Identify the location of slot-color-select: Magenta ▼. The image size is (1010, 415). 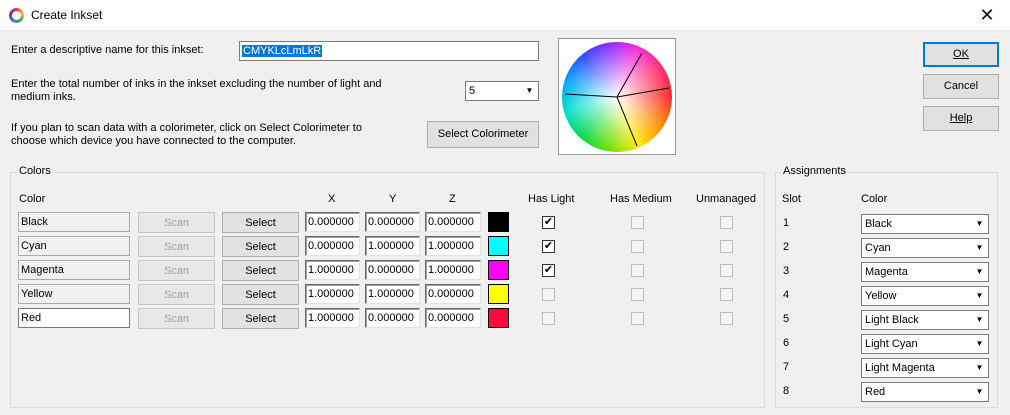
(925, 272).